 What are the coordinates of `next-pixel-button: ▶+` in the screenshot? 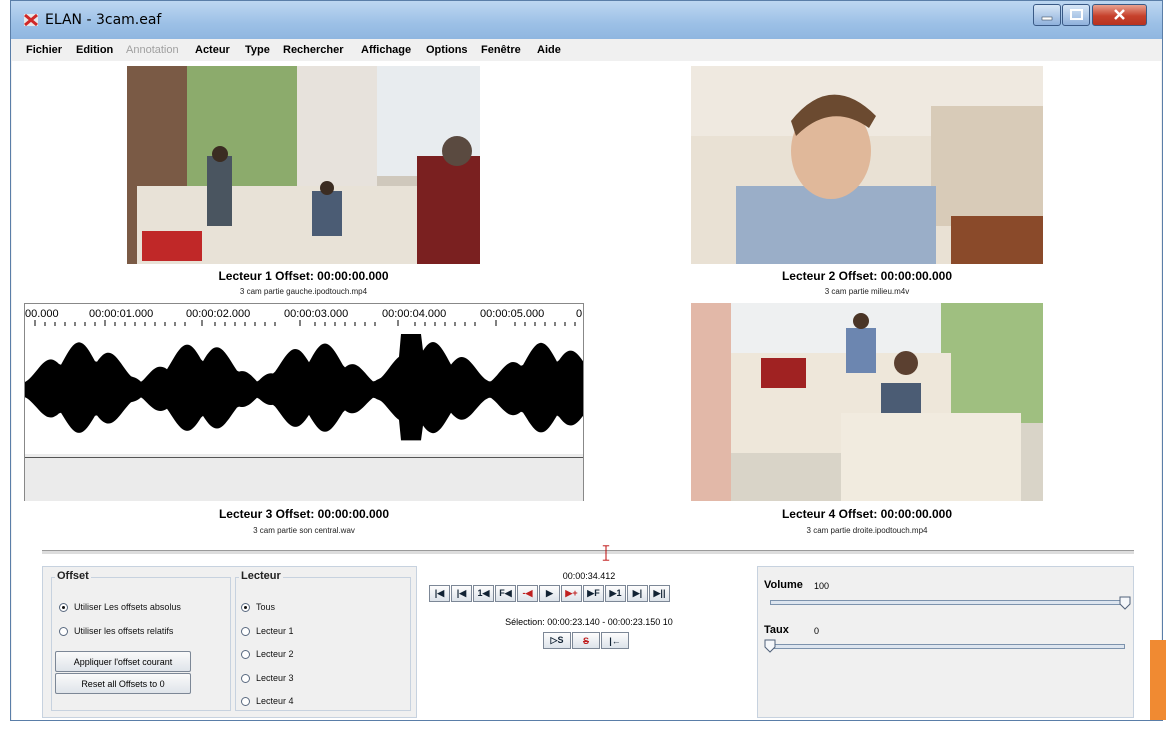 It's located at (571, 593).